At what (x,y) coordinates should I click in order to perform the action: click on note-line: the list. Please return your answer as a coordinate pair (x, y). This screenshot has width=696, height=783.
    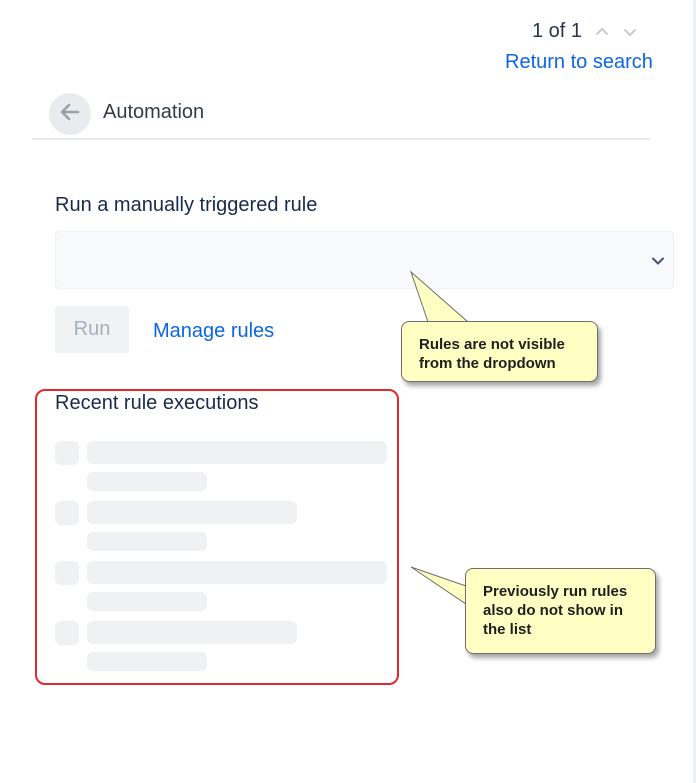
    Looking at the image, I should click on (507, 629).